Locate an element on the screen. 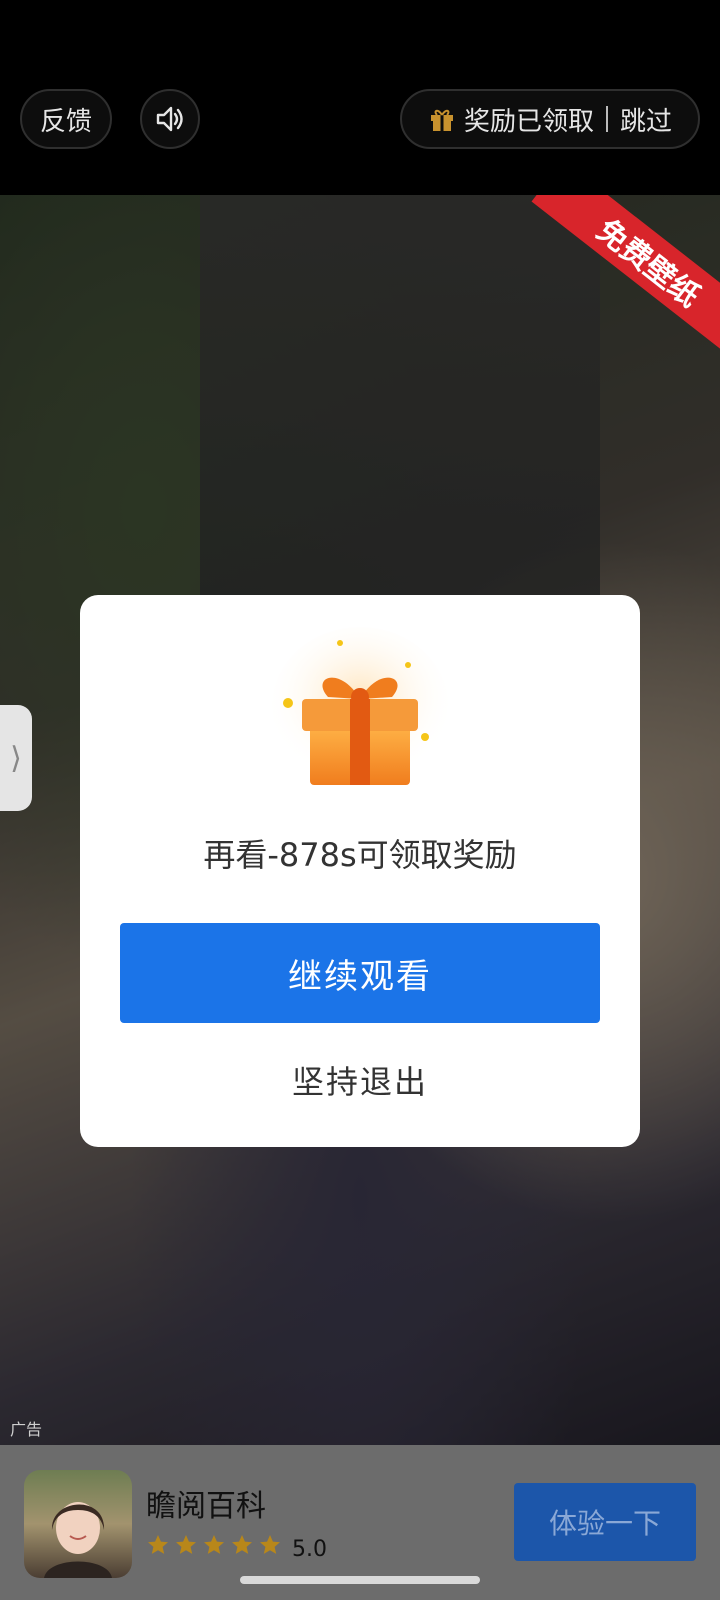  feedback-label: 反馈 is located at coordinates (65, 121).